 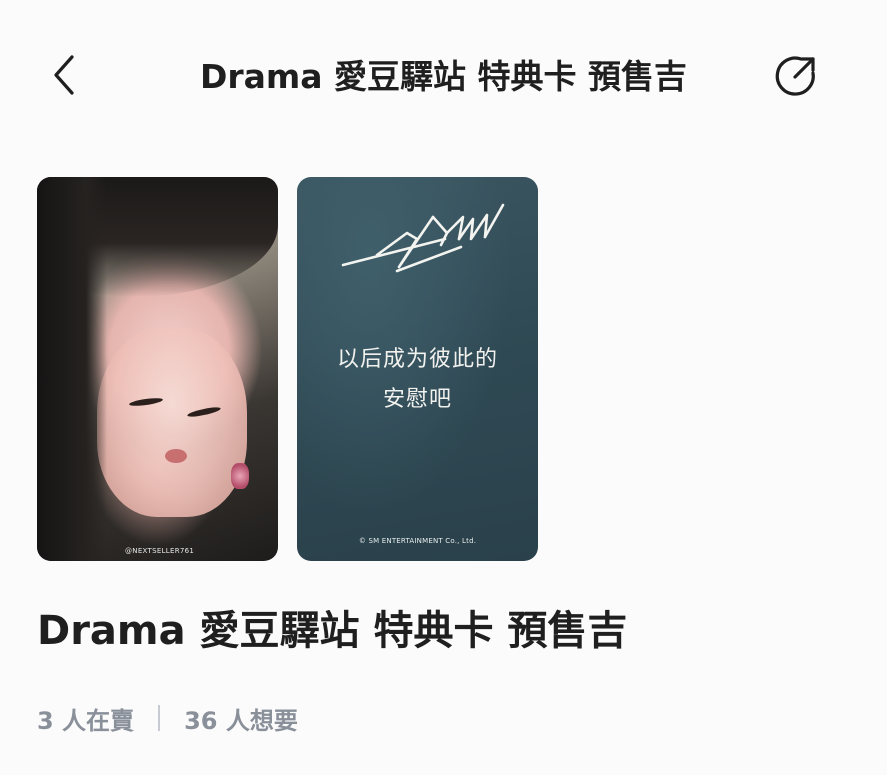 I want to click on photo-card-front: @NEXTSELLER761, so click(x=157, y=369).